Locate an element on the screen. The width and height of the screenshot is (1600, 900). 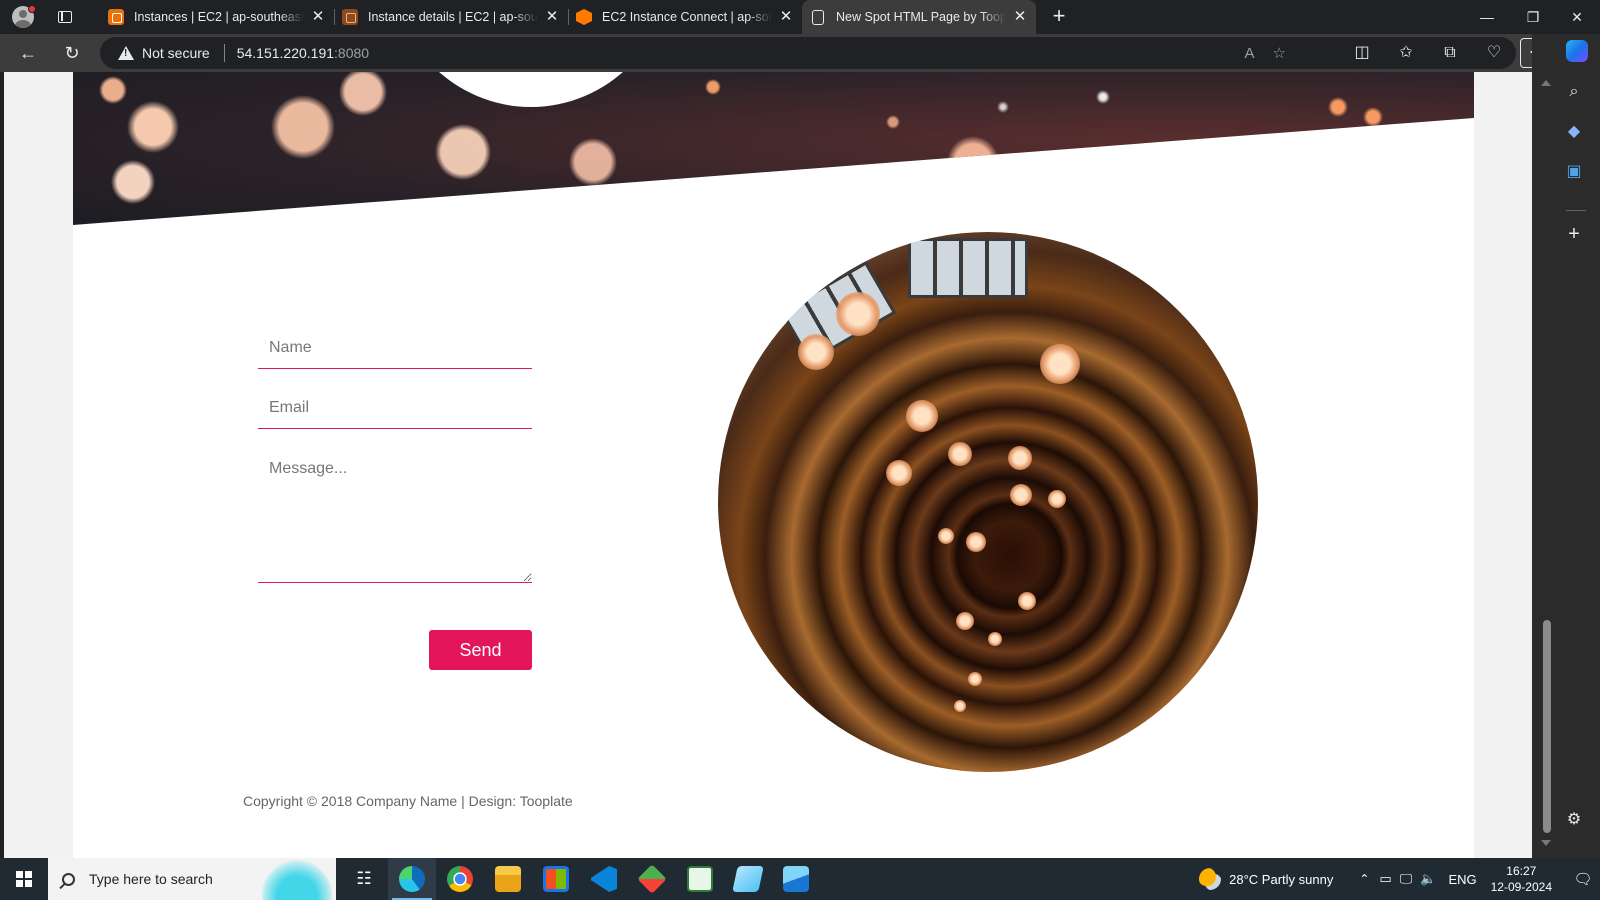
clock-date: 12-09-2024 is located at coordinates (1521, 887).